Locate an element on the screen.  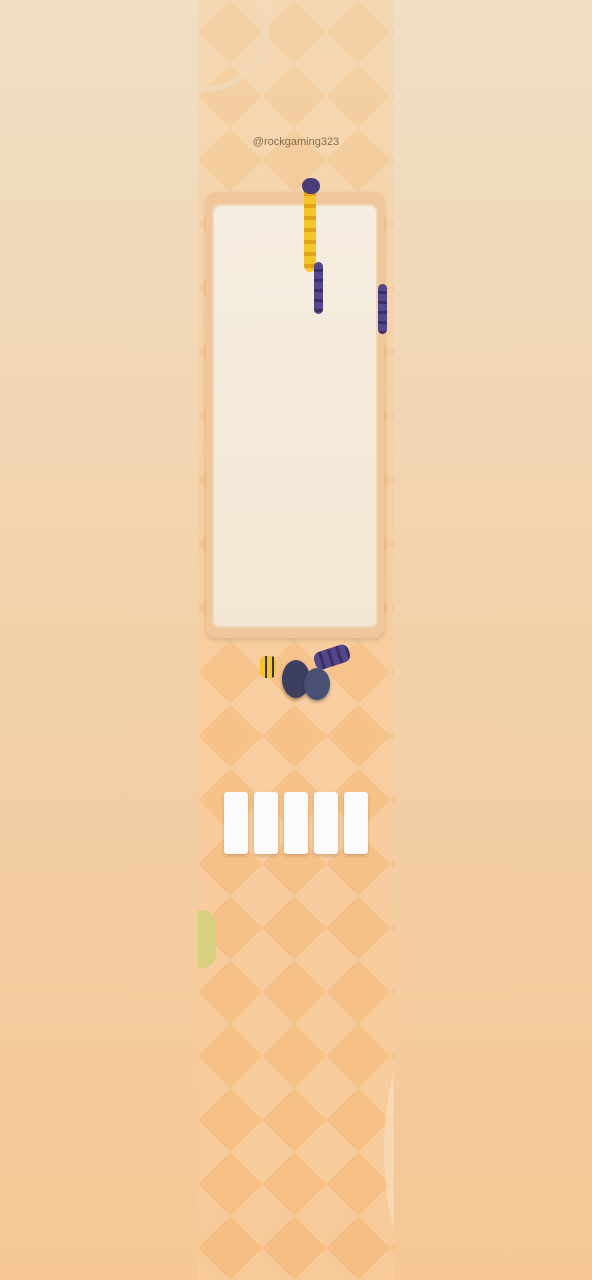
decorative-curve is located at coordinates (234, 46).